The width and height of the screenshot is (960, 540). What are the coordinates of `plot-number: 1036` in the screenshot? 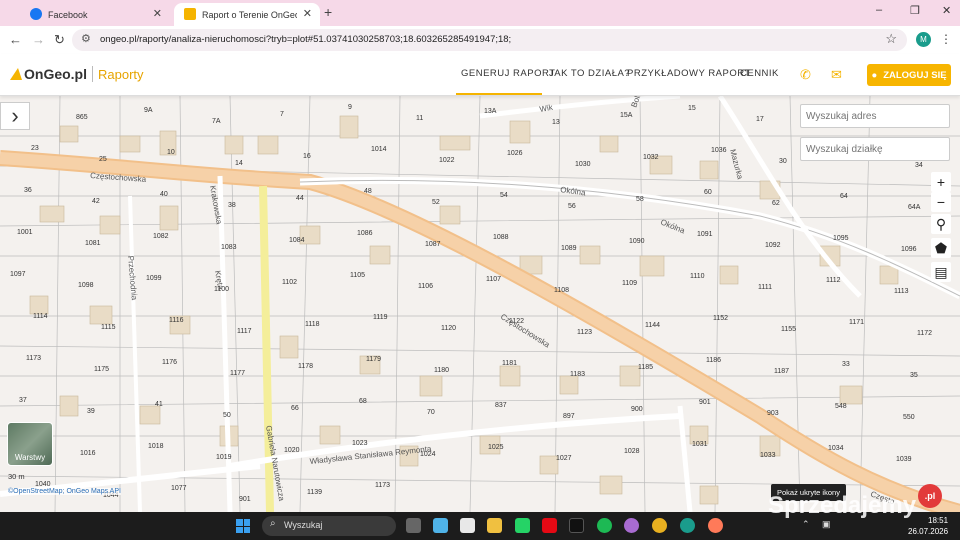 It's located at (719, 150).